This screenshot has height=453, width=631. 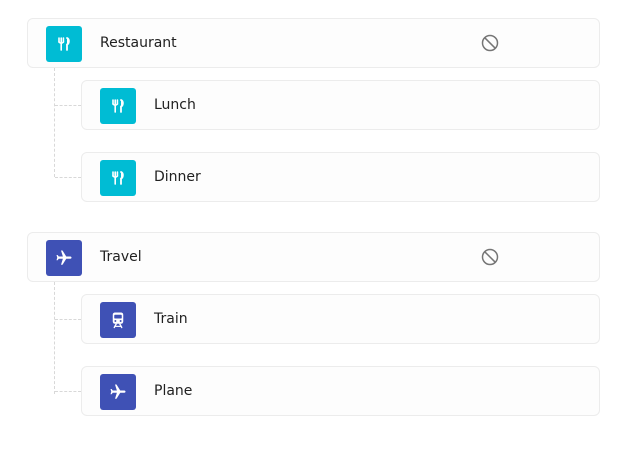 What do you see at coordinates (171, 319) in the screenshot?
I see `subcategory-label: Train` at bounding box center [171, 319].